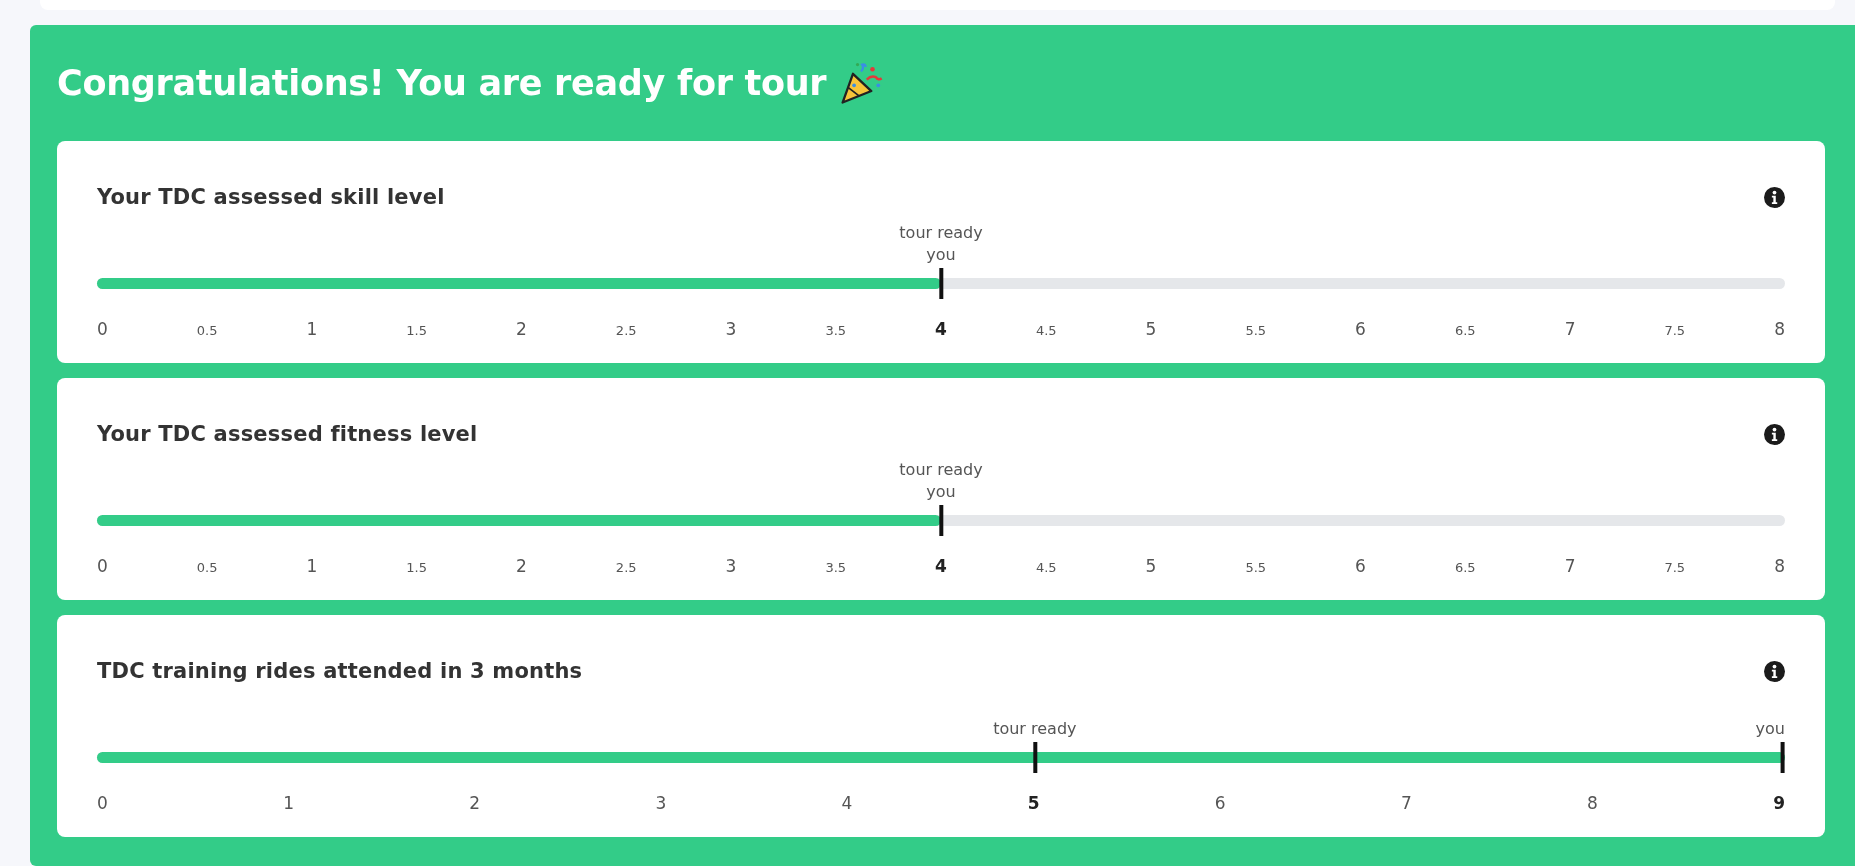 This screenshot has height=866, width=1855. Describe the element at coordinates (861, 83) in the screenshot. I see `party-popper-icon` at that location.